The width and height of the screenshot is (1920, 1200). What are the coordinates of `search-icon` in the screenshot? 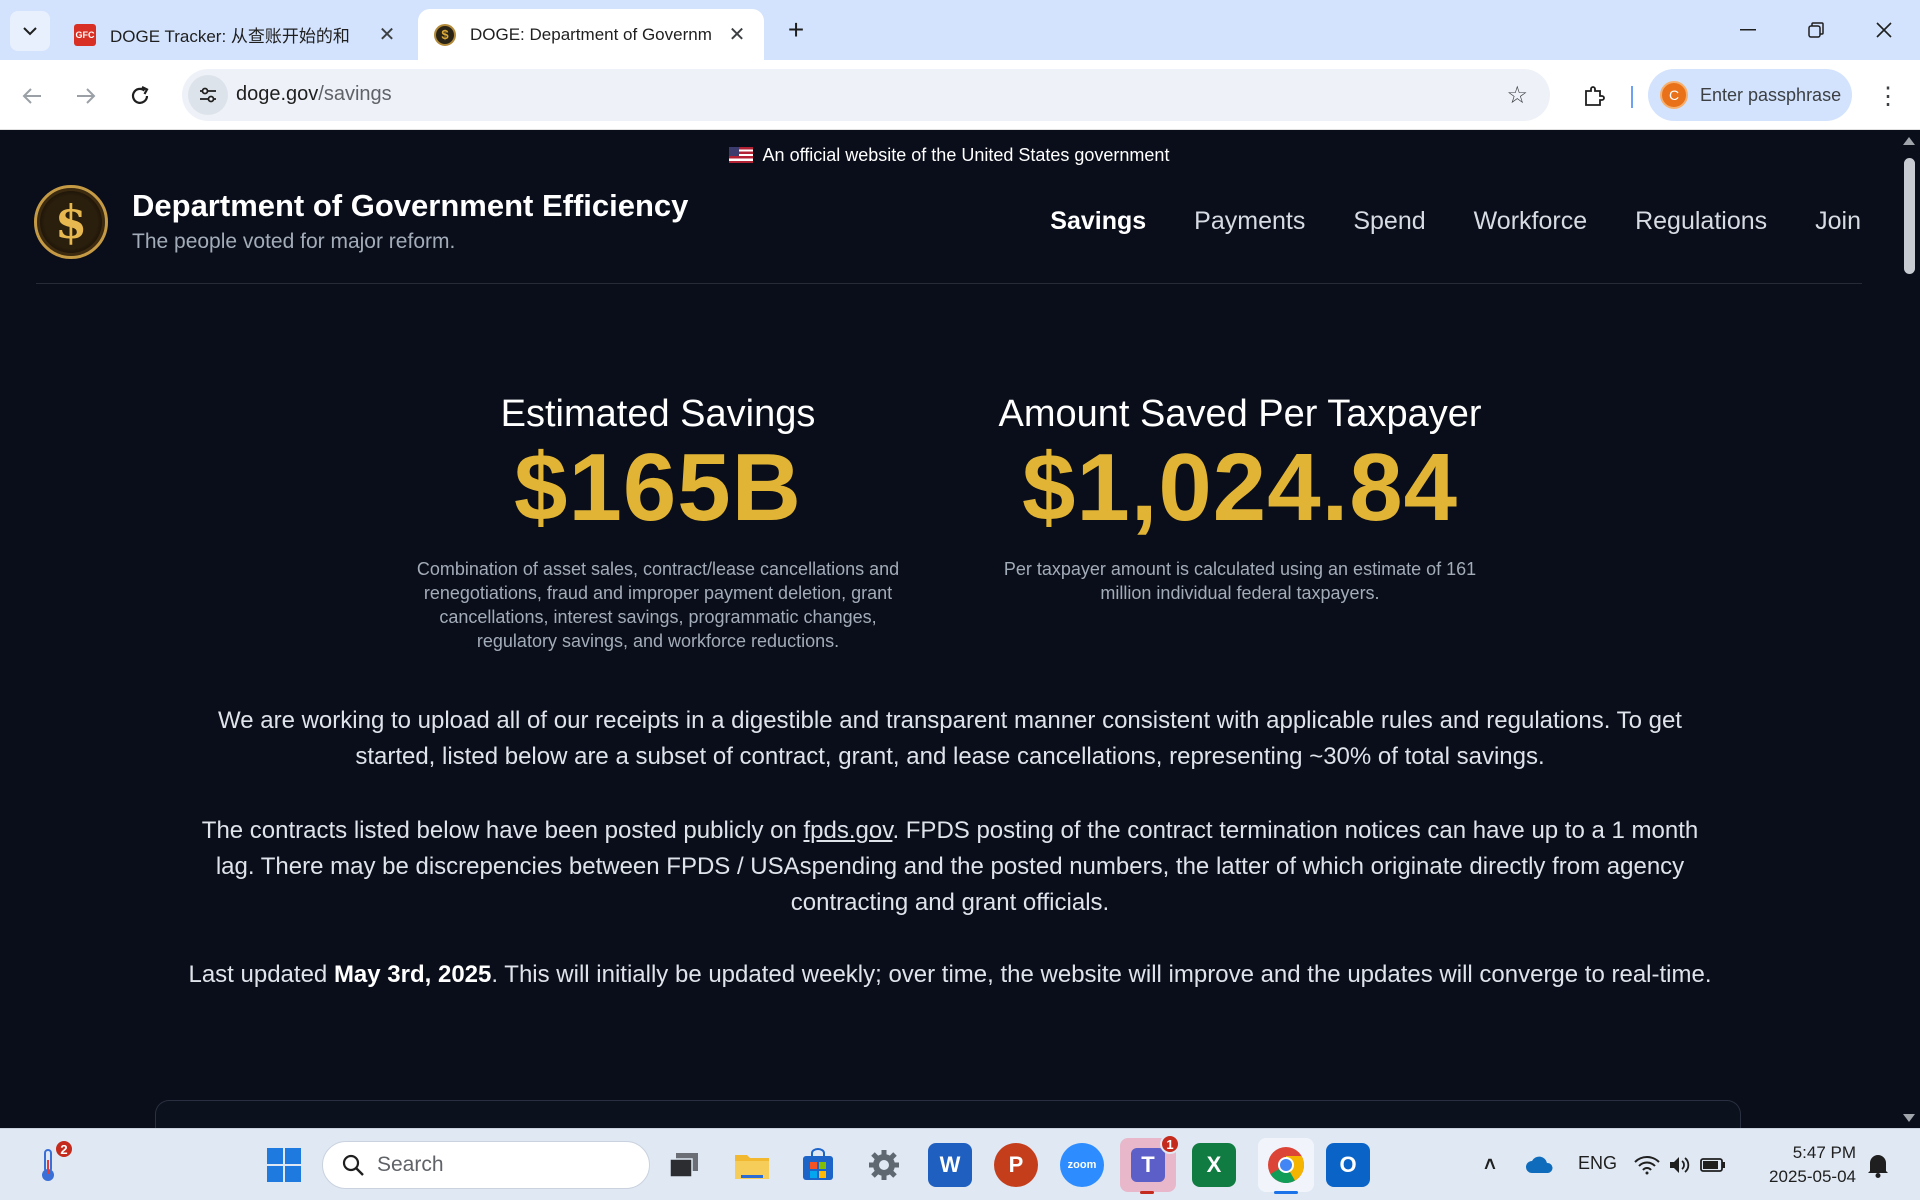 It's located at (353, 1165).